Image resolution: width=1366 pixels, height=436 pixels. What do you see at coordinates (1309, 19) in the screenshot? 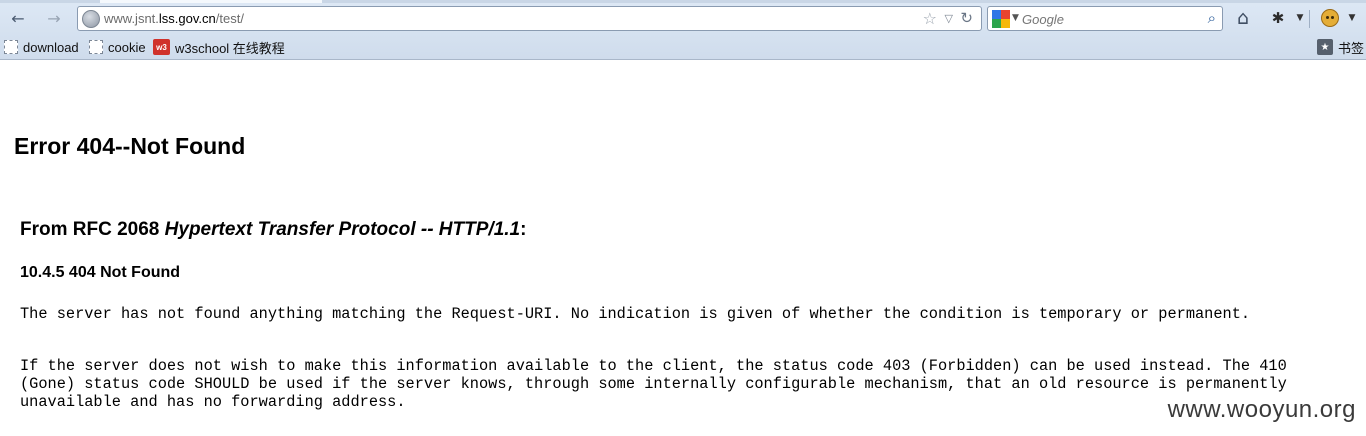
I see `toolbar-separator` at bounding box center [1309, 19].